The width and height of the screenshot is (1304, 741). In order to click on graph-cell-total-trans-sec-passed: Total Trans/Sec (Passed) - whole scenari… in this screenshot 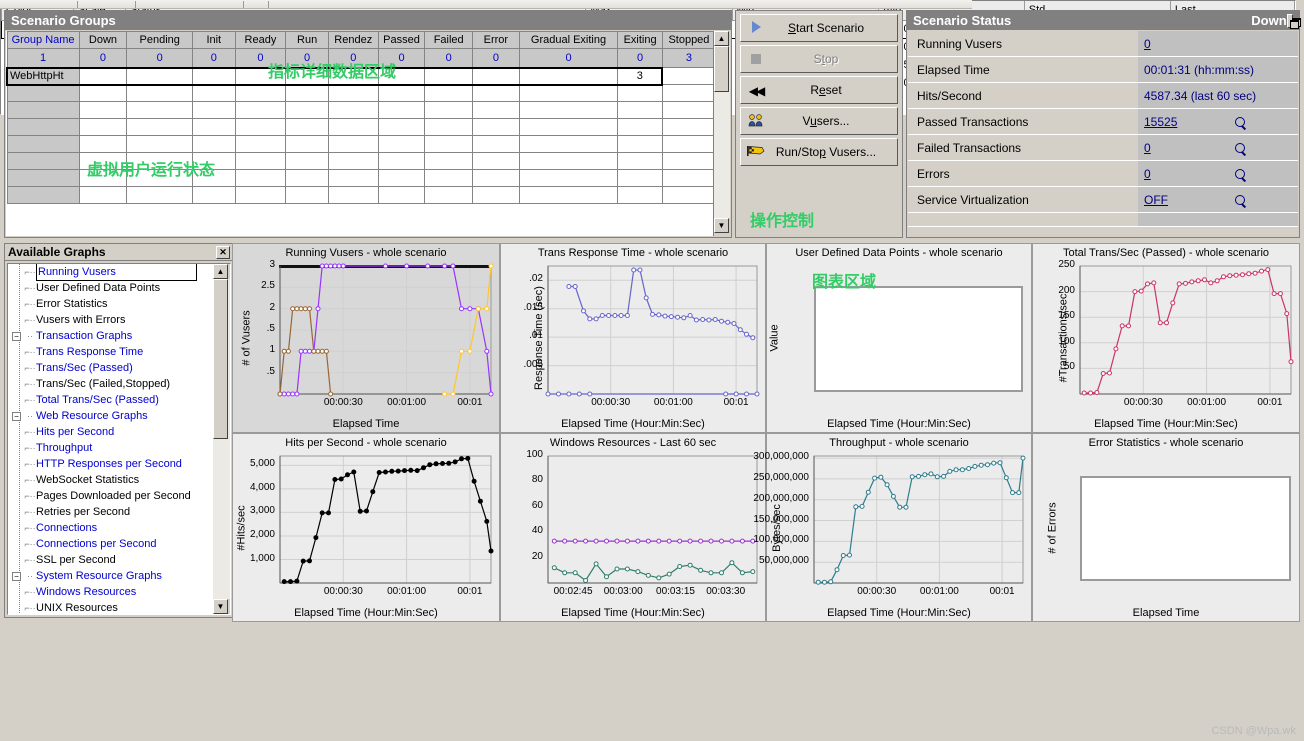, I will do `click(1166, 338)`.